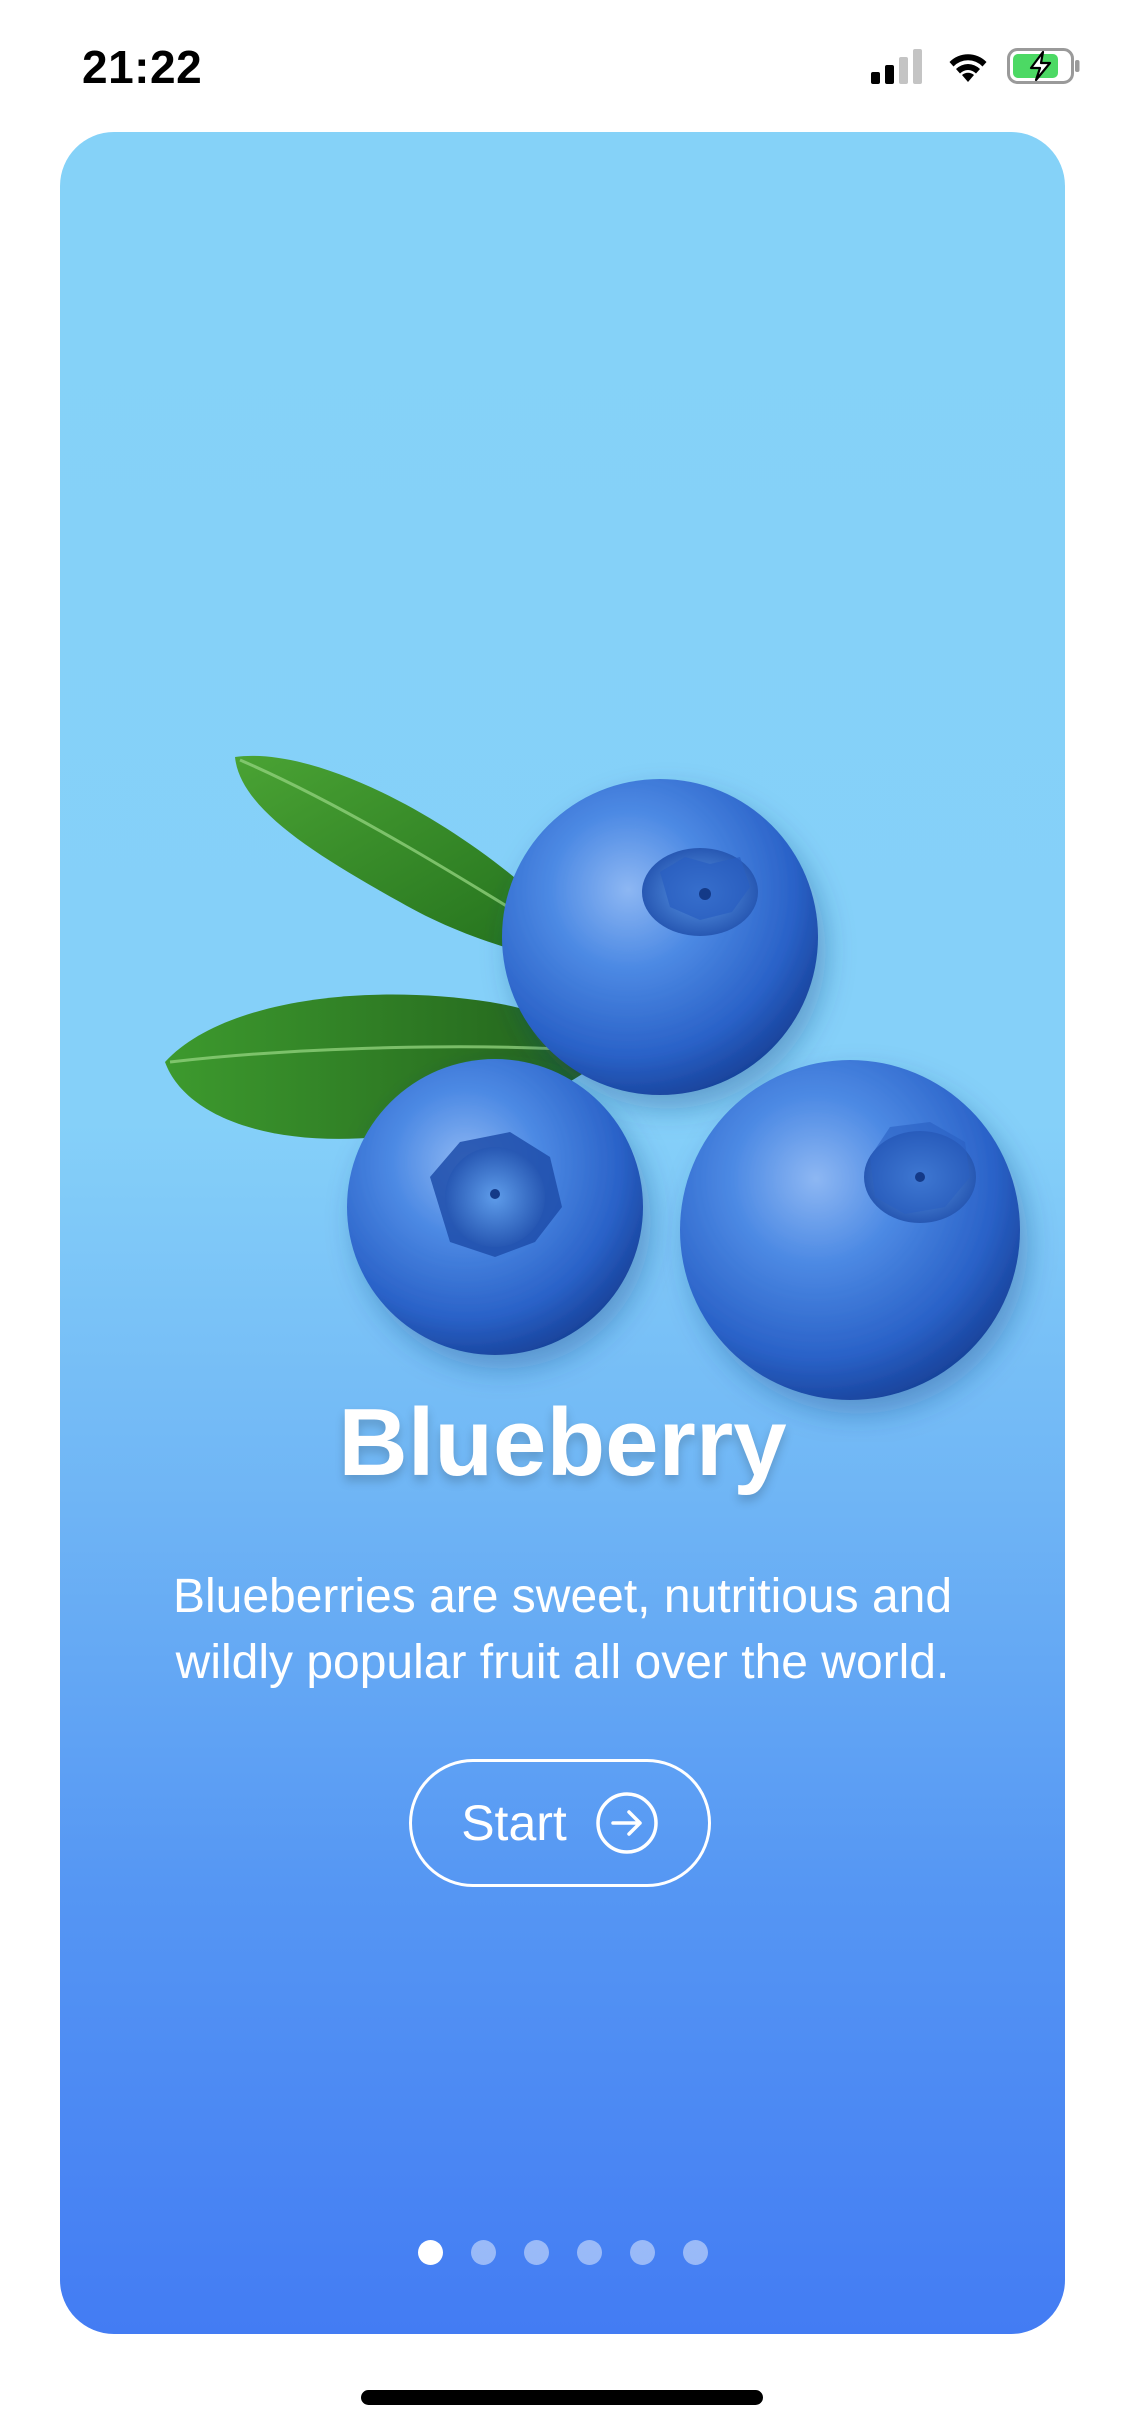 The image size is (1125, 2436). What do you see at coordinates (562, 1442) in the screenshot?
I see `fruit-title: Blueberry` at bounding box center [562, 1442].